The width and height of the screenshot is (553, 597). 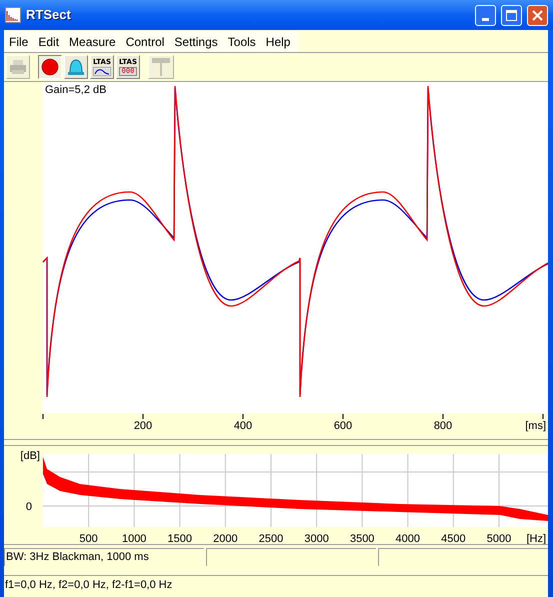 What do you see at coordinates (276, 442) in the screenshot?
I see `splitter-bar` at bounding box center [276, 442].